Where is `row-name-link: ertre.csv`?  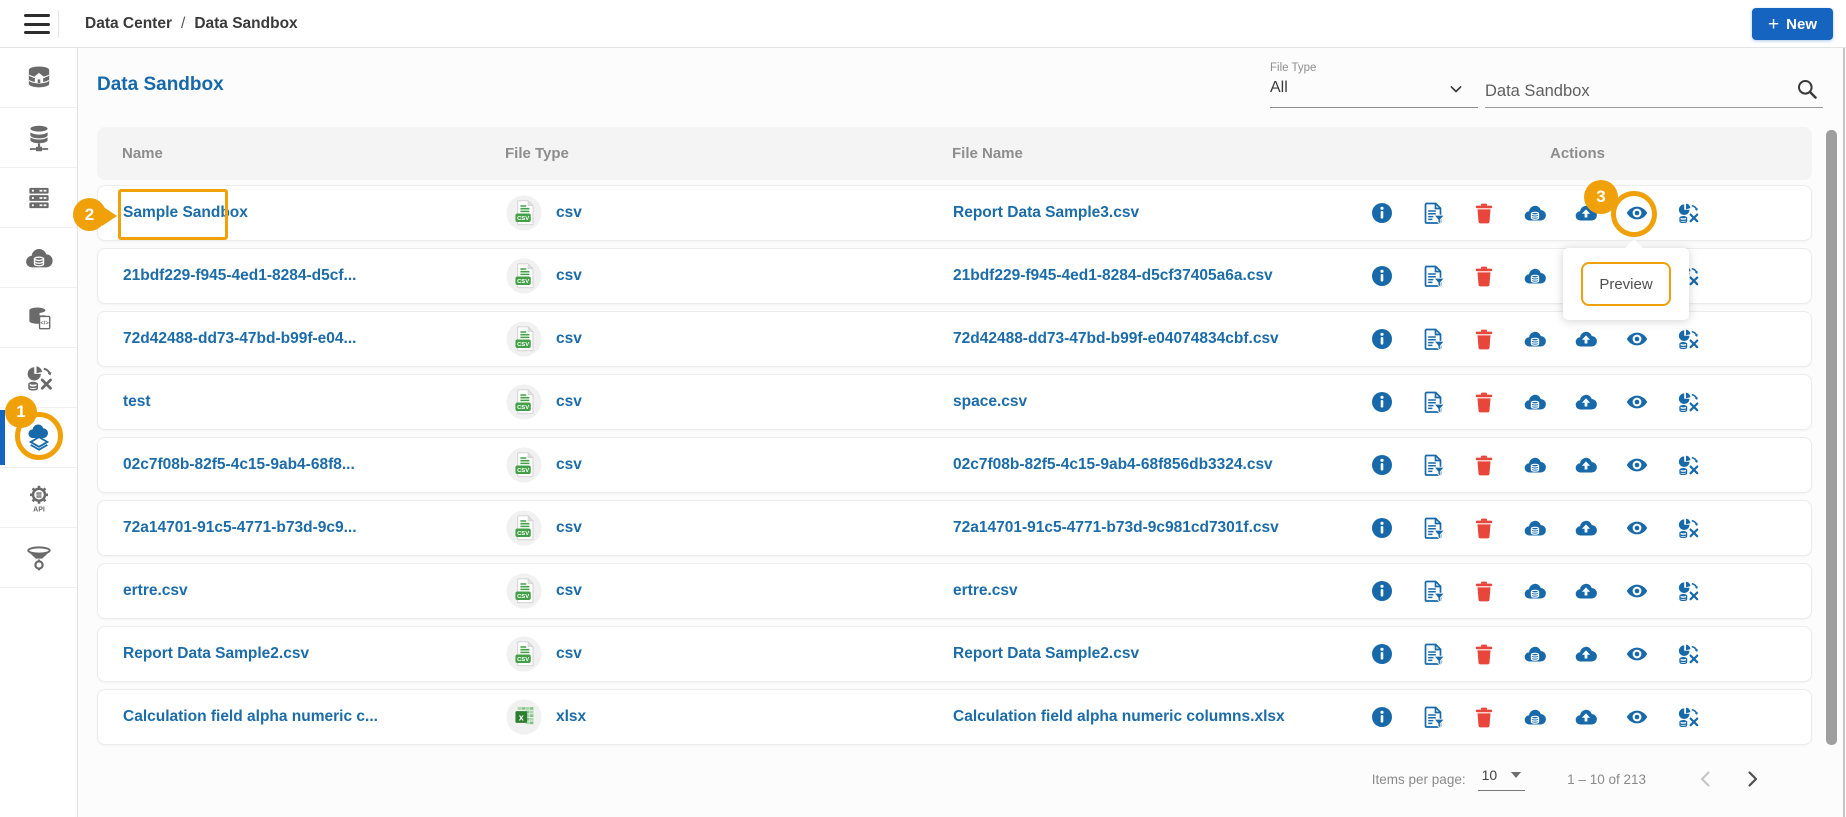 row-name-link: ertre.csv is located at coordinates (155, 590).